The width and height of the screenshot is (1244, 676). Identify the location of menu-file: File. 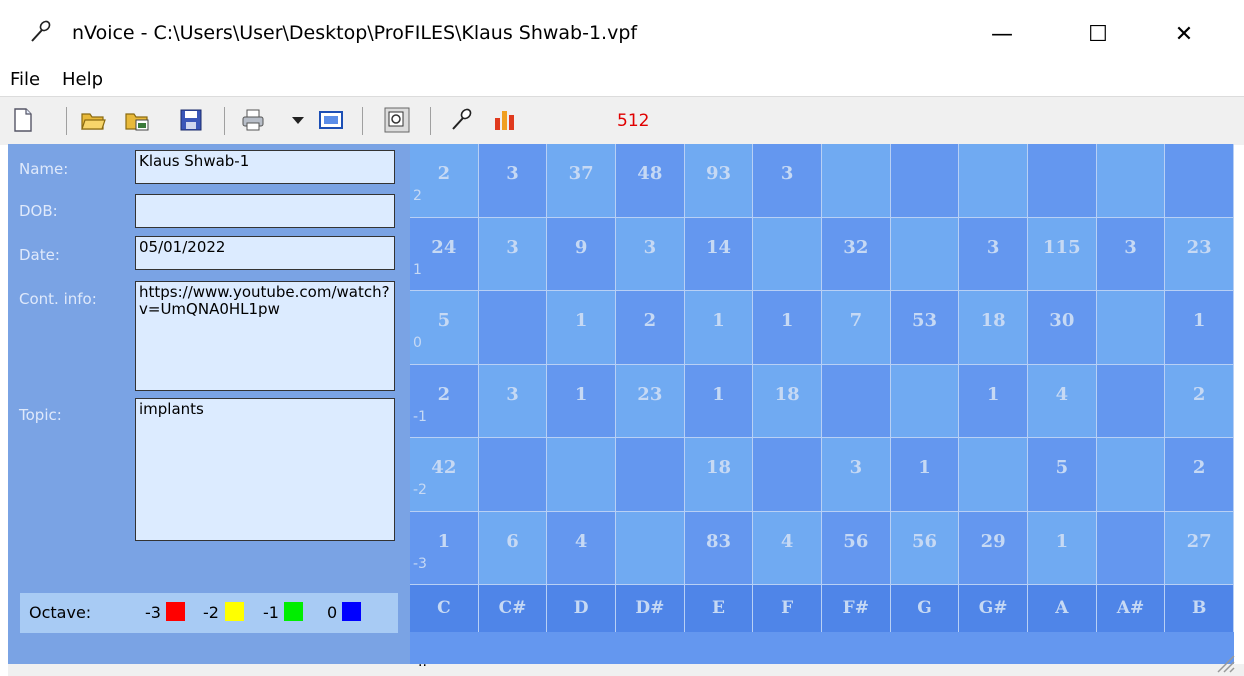
(25, 79).